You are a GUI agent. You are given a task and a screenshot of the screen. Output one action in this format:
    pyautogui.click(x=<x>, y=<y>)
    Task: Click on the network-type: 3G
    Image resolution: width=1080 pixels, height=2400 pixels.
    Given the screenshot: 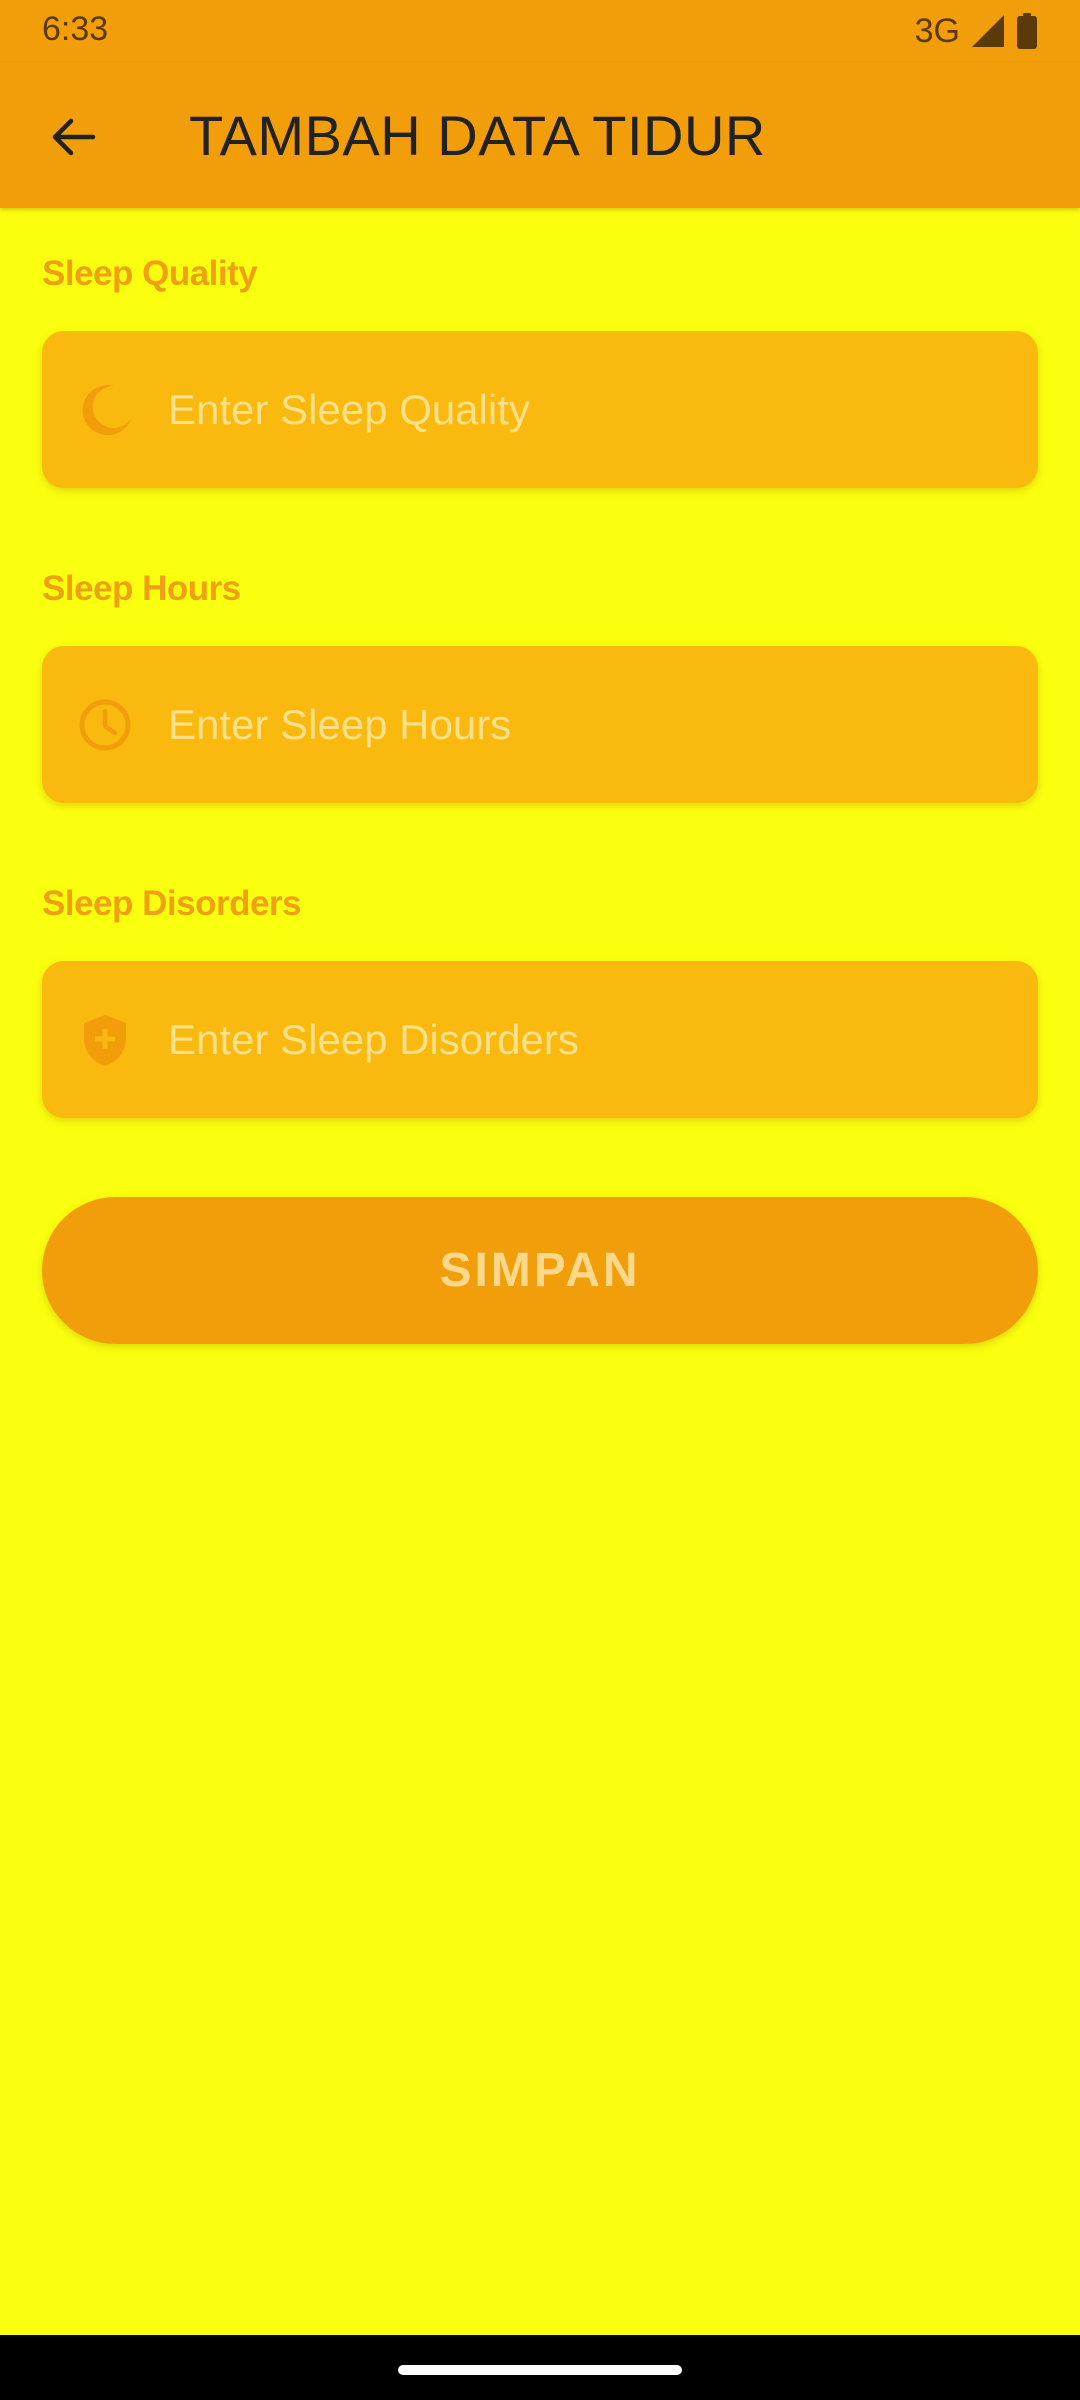 What is the action you would take?
    pyautogui.click(x=937, y=30)
    